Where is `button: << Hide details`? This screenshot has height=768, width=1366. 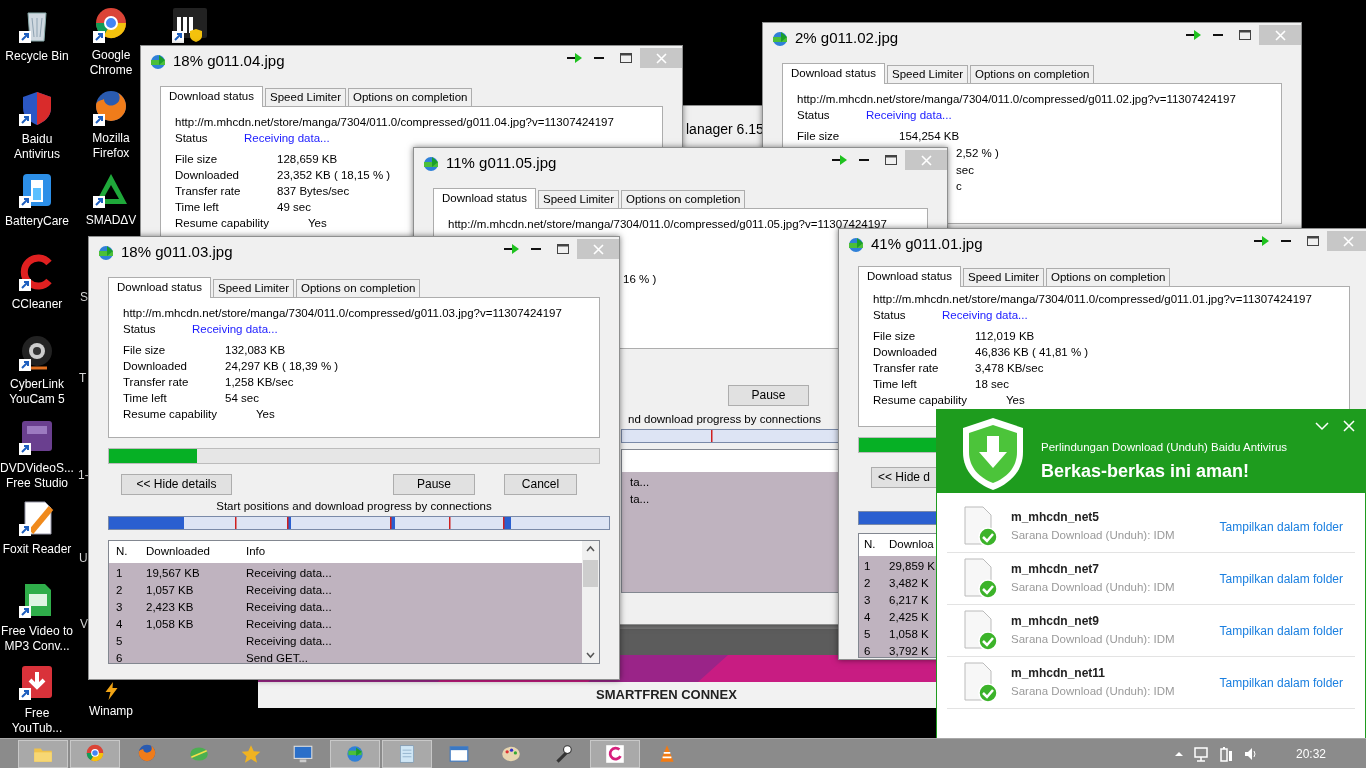
button: << Hide details is located at coordinates (176, 484).